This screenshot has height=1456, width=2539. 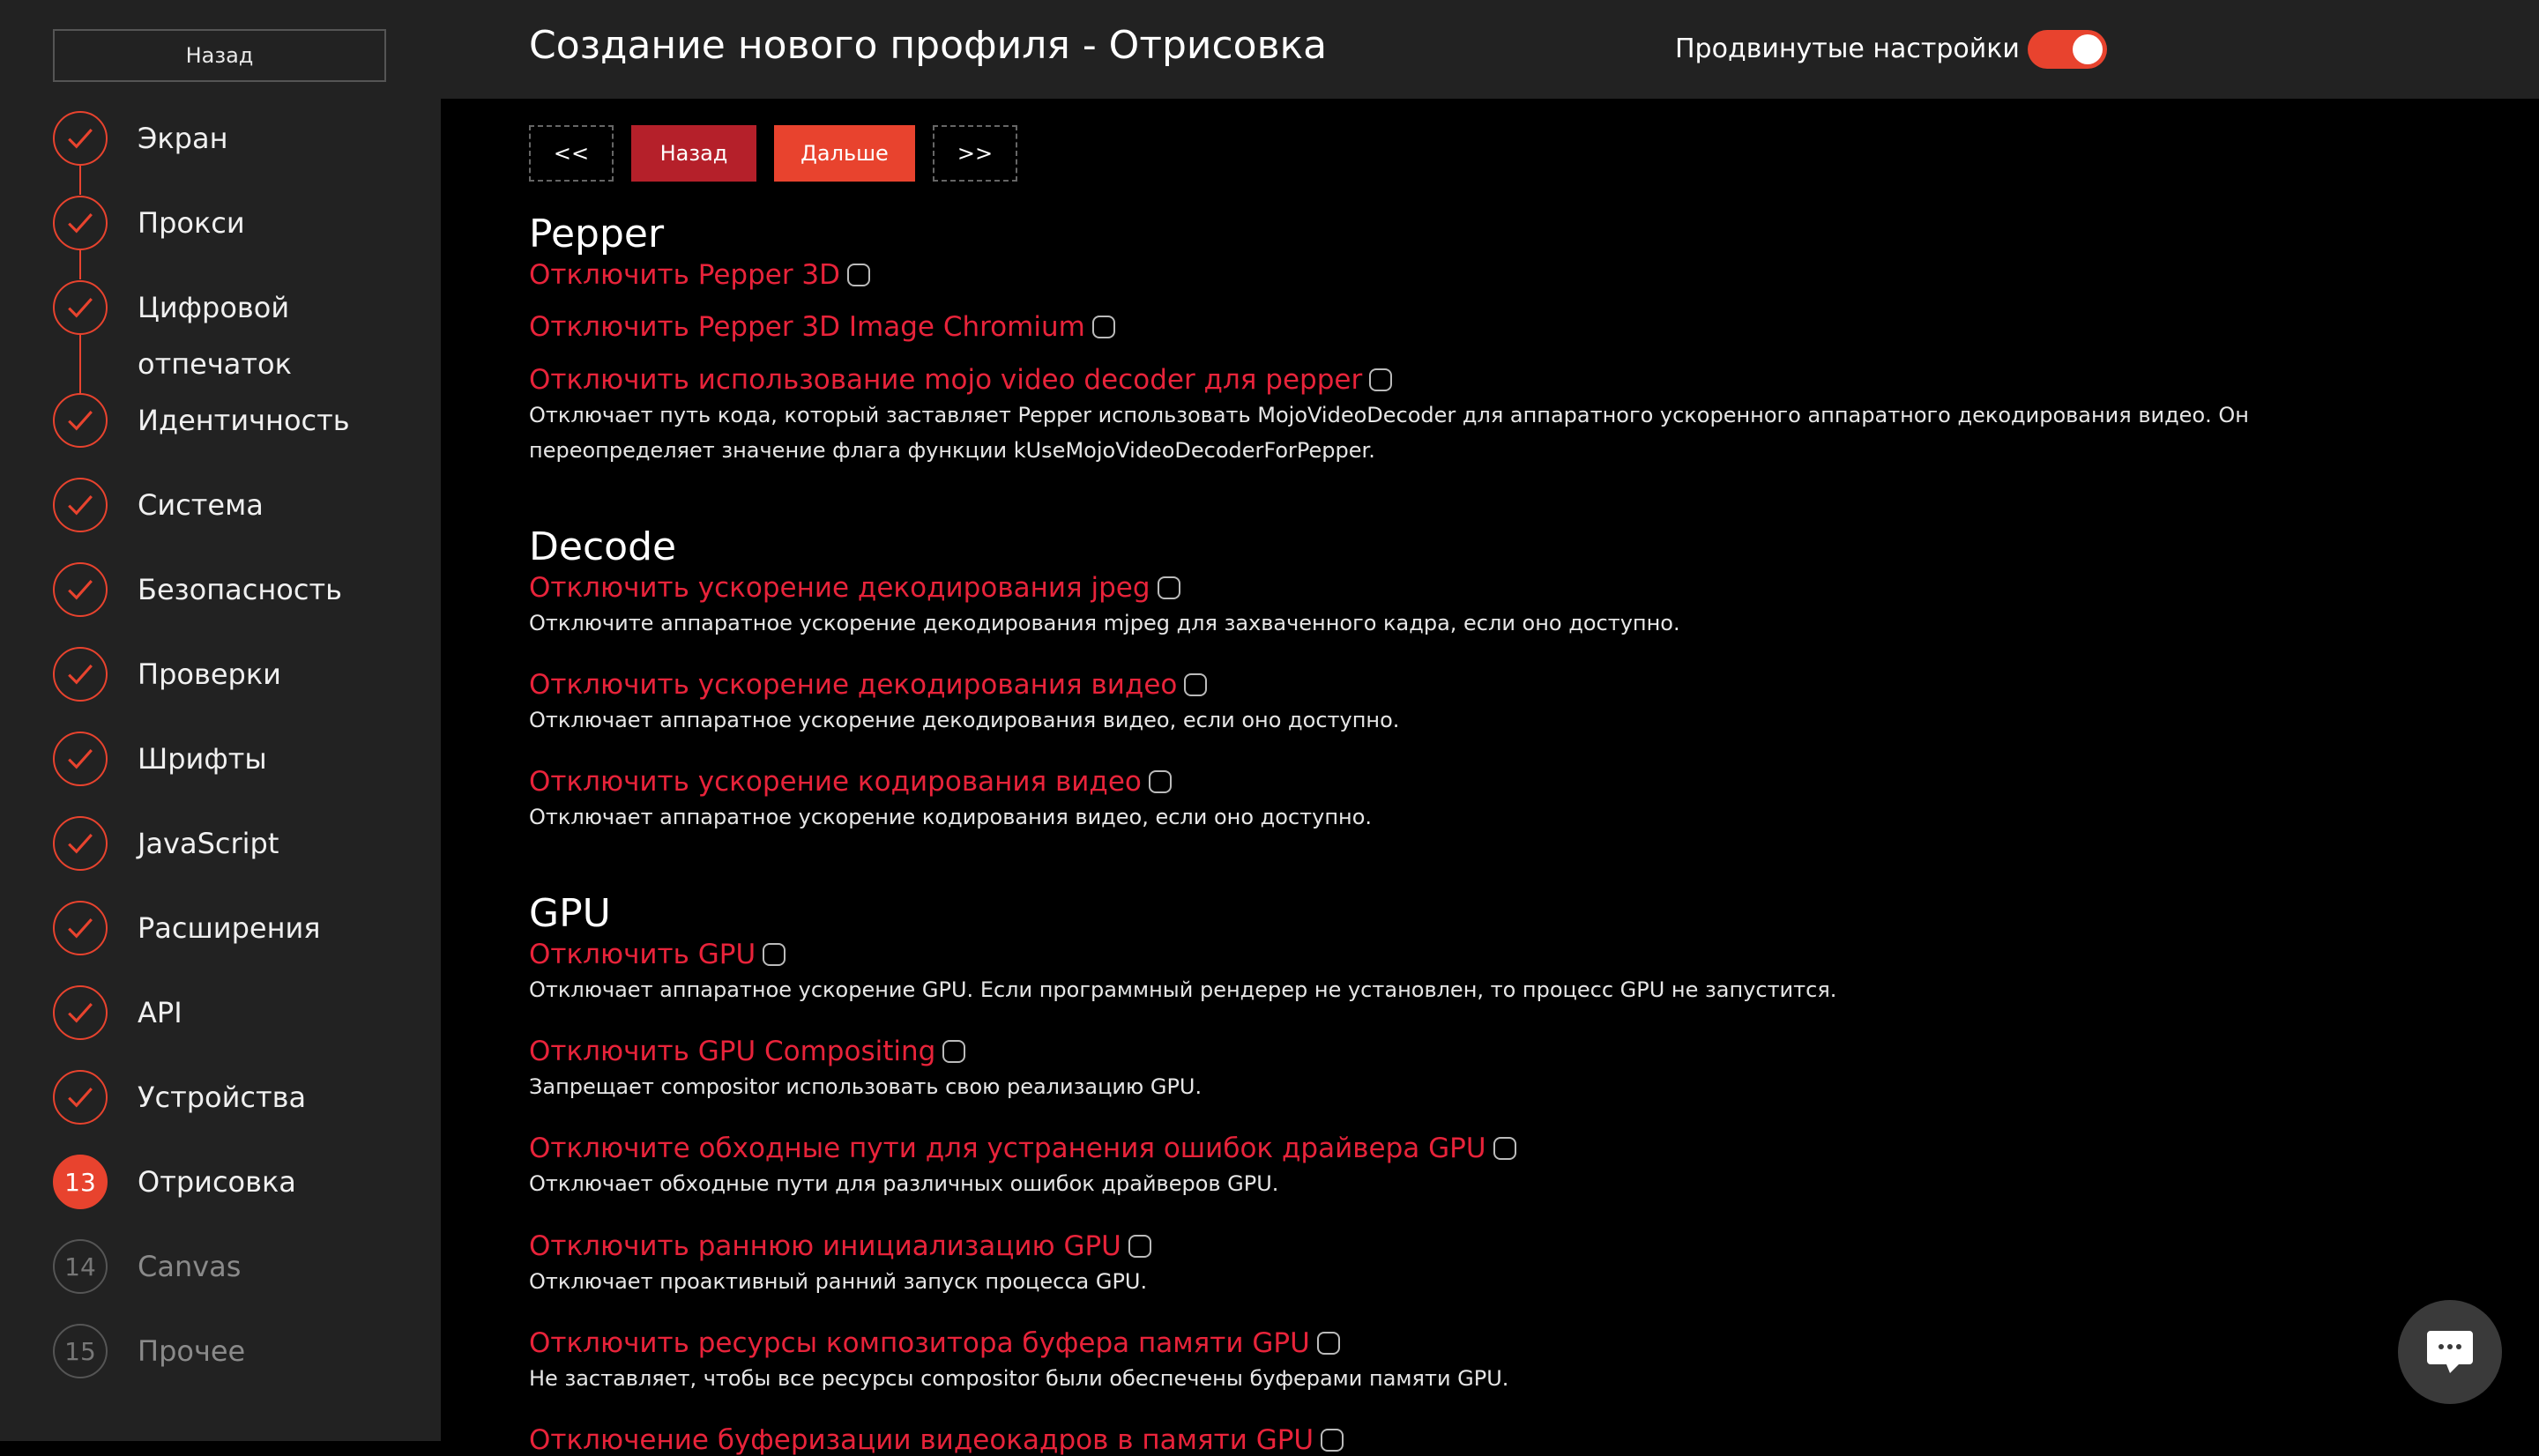 What do you see at coordinates (685, 275) in the screenshot?
I see `option-title: Отключить Pepper 3D` at bounding box center [685, 275].